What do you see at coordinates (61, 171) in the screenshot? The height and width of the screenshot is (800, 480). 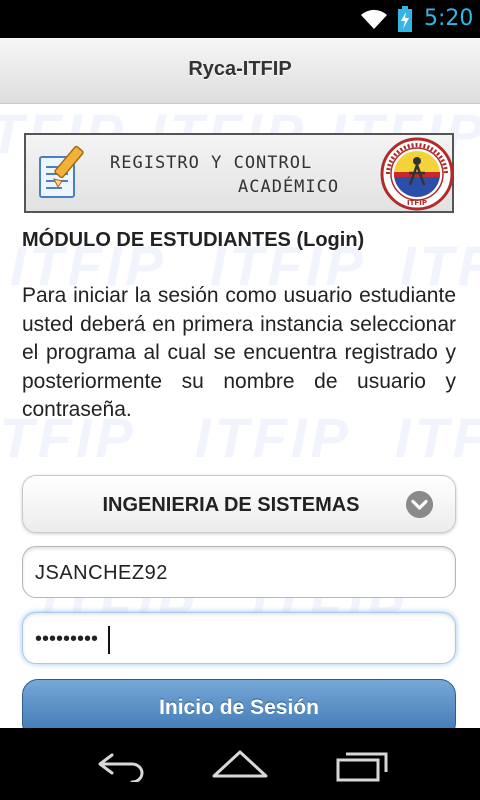 I see `document-pencil-icon` at bounding box center [61, 171].